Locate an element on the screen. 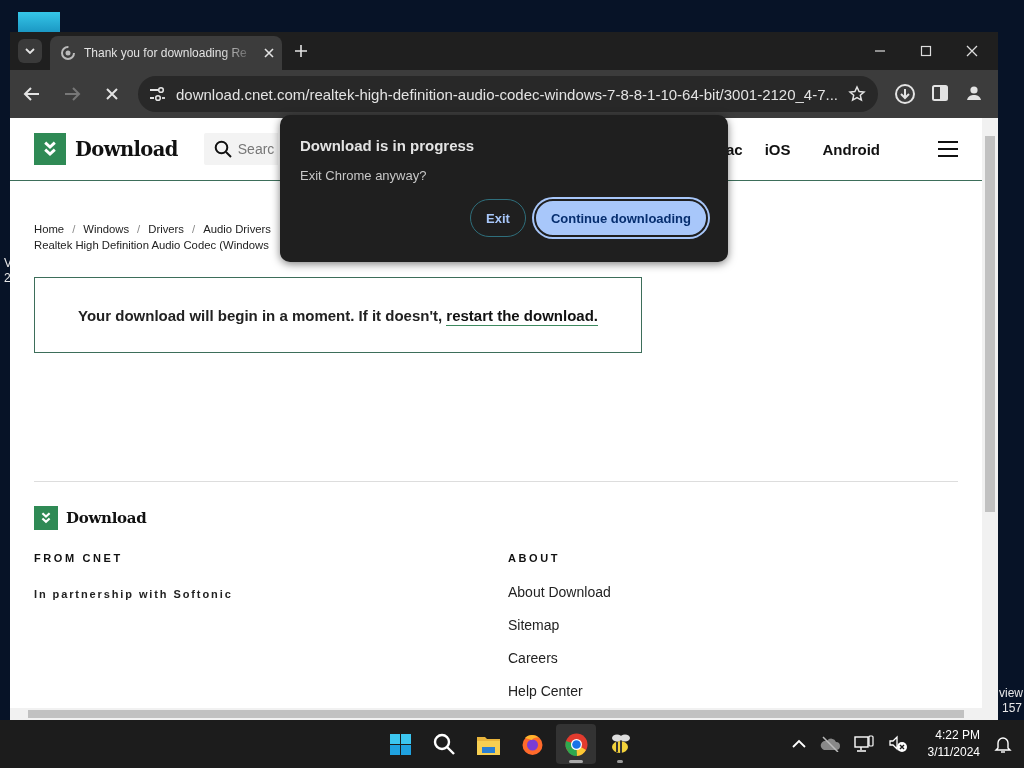 This screenshot has width=1024, height=768. clock: 4:22 PM 3/11/2024 is located at coordinates (953, 744).